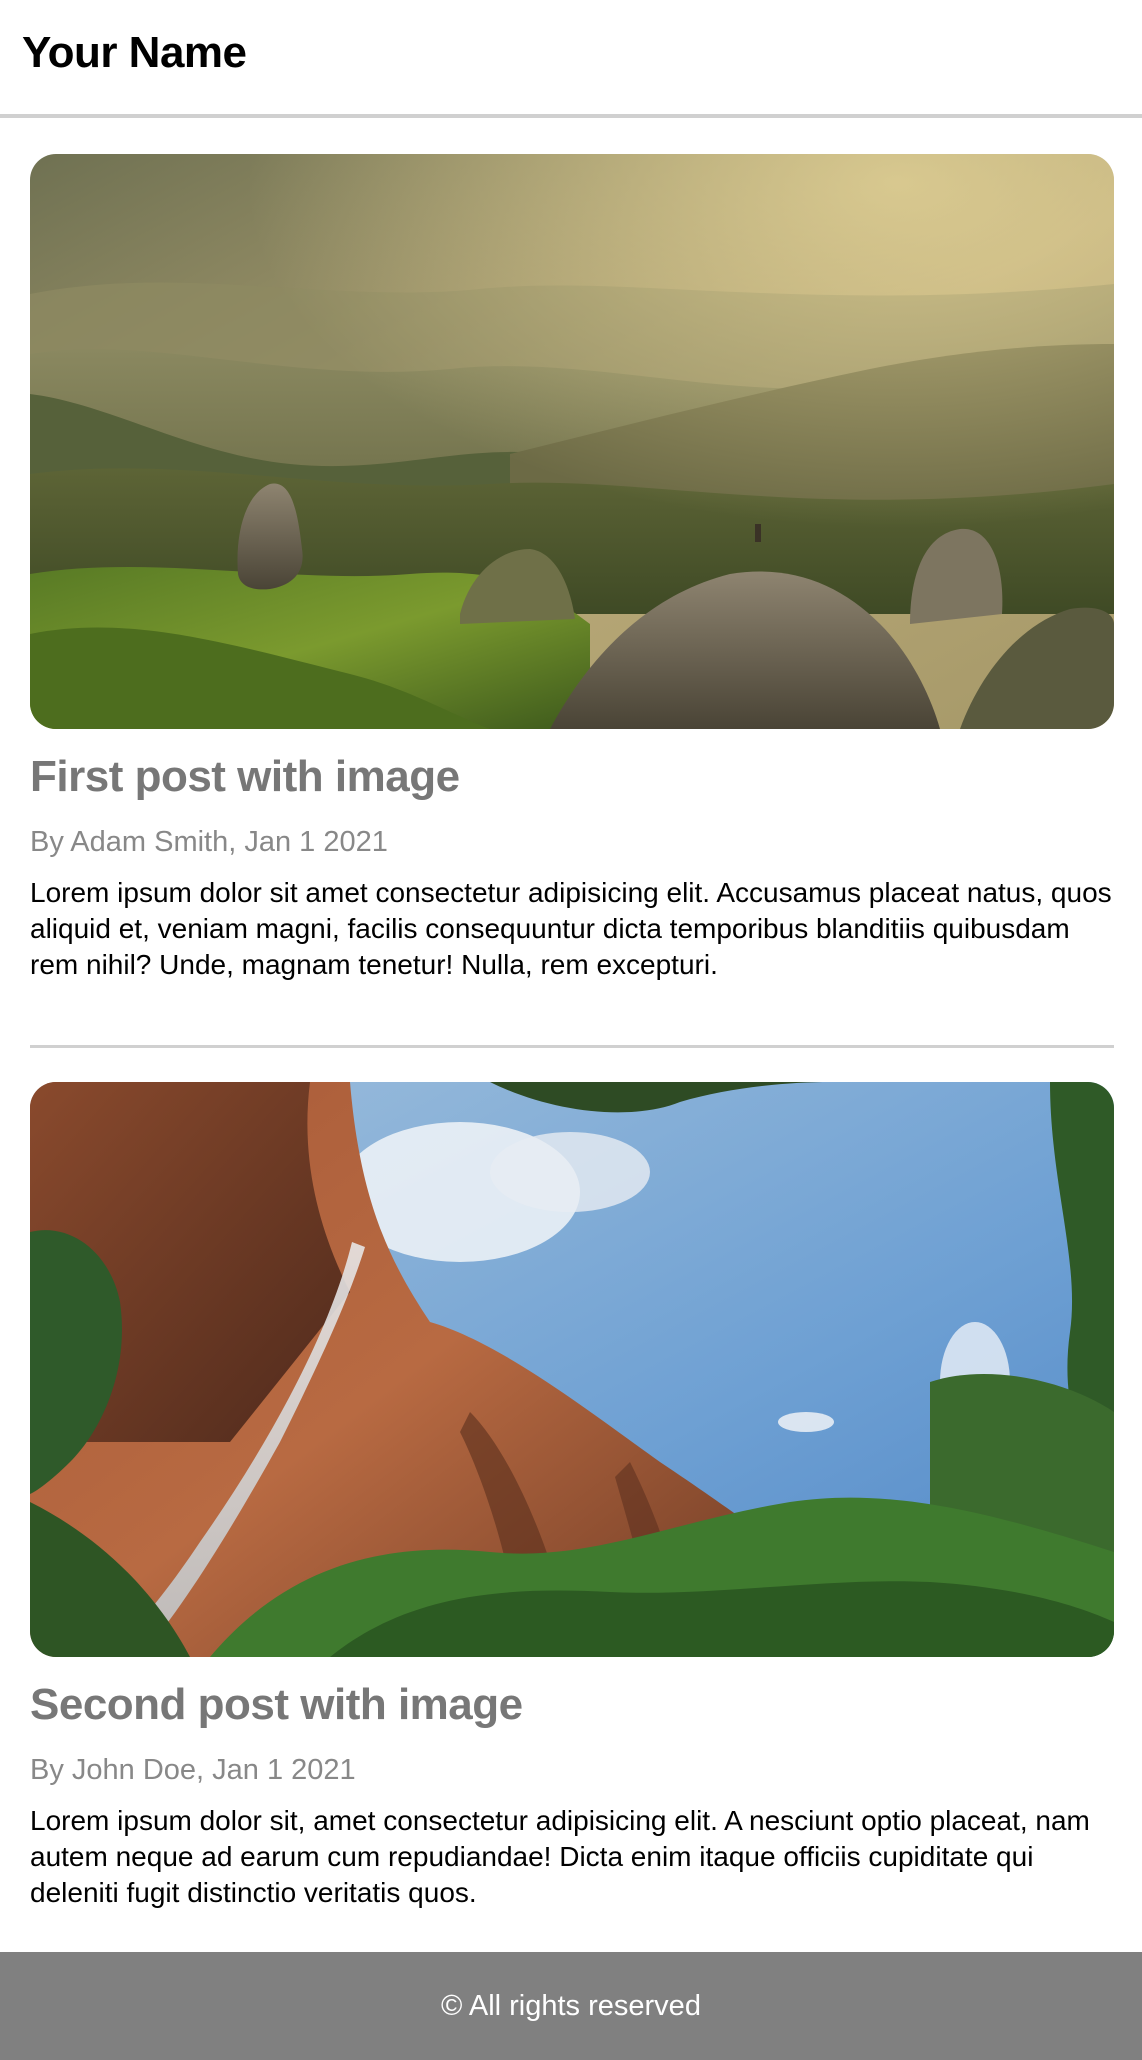  Describe the element at coordinates (193, 1770) in the screenshot. I see `post-meta: By John Doe, Jan 1 2021` at that location.